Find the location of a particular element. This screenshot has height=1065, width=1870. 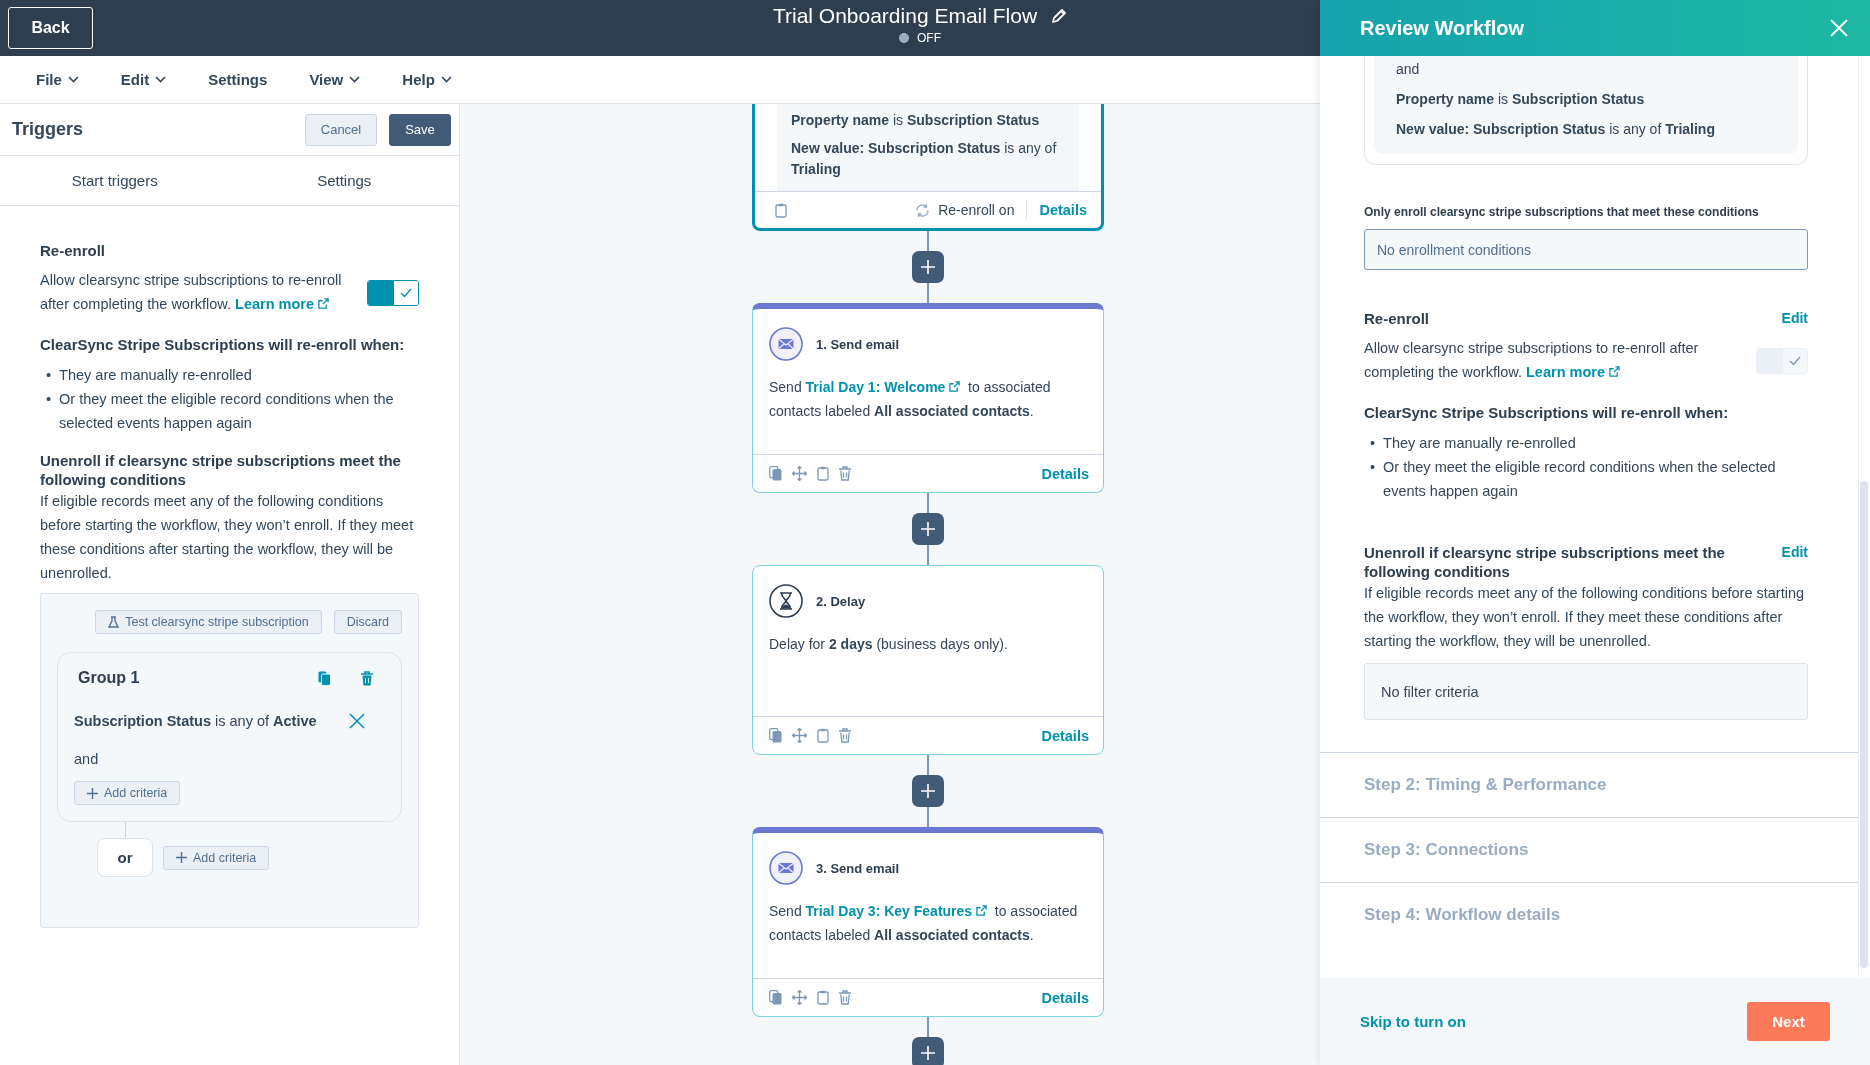

reenroll-status: Re-enroll on is located at coordinates (976, 210).